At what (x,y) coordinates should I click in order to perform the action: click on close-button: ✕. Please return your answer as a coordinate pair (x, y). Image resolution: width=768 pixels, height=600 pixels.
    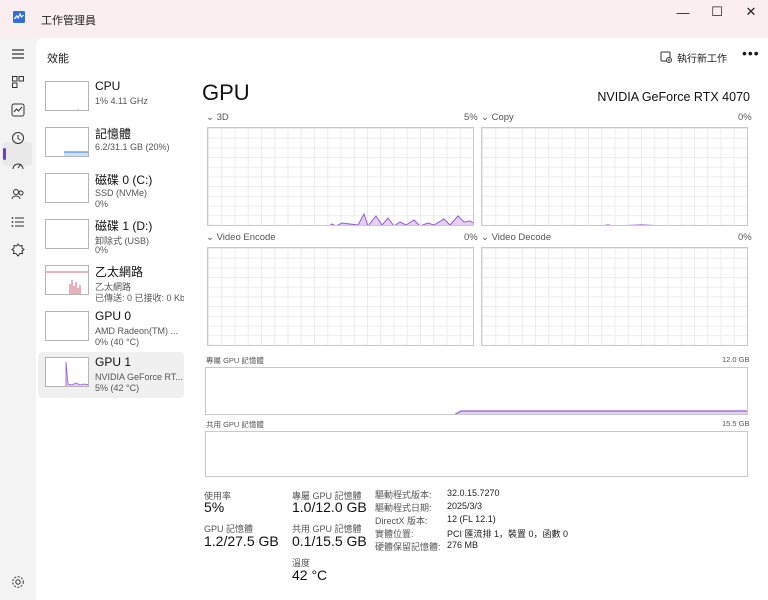
    Looking at the image, I should click on (748, 12).